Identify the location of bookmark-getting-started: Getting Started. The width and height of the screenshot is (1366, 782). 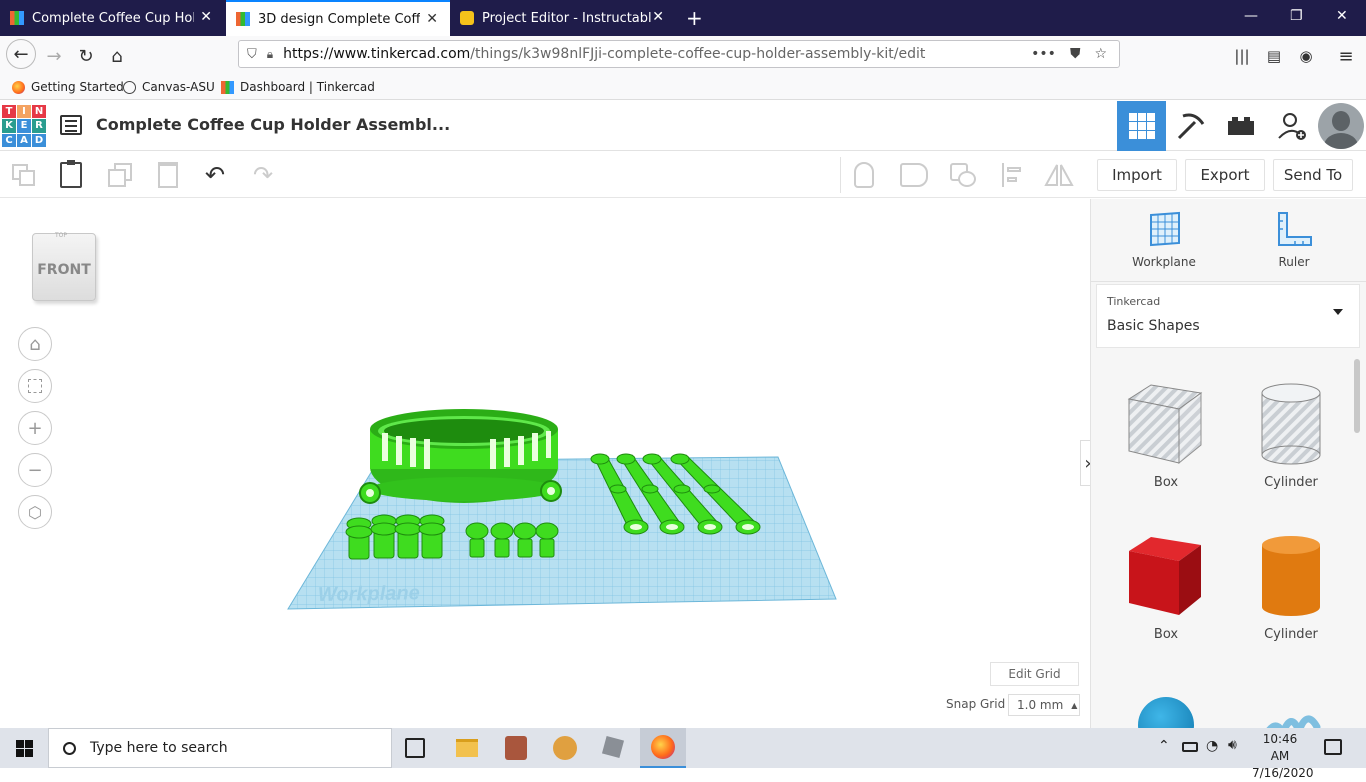
(68, 87).